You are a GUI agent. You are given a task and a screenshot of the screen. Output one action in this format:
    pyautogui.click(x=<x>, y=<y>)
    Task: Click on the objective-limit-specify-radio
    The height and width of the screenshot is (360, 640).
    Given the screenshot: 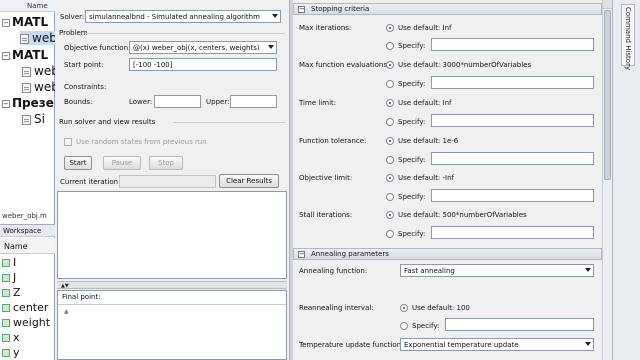 What is the action you would take?
    pyautogui.click(x=390, y=197)
    